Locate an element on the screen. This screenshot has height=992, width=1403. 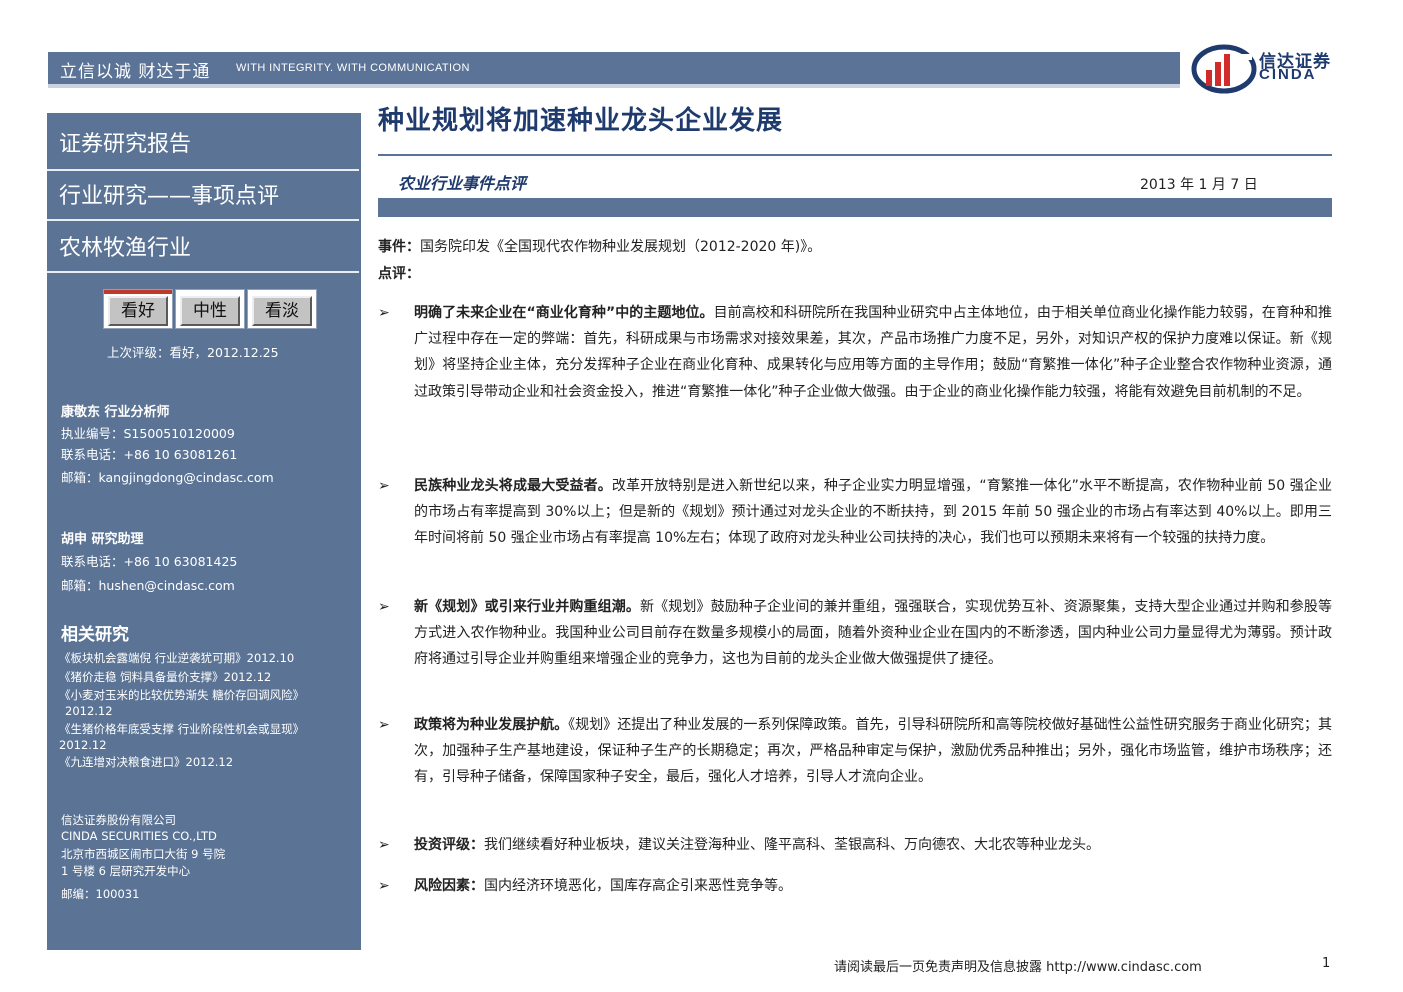
bullet-lead: 政策将为种业发展护航。 is located at coordinates (491, 725).